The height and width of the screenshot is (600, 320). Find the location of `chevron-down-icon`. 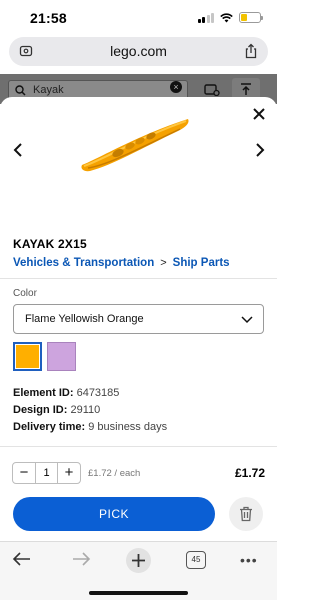

chevron-down-icon is located at coordinates (247, 320).